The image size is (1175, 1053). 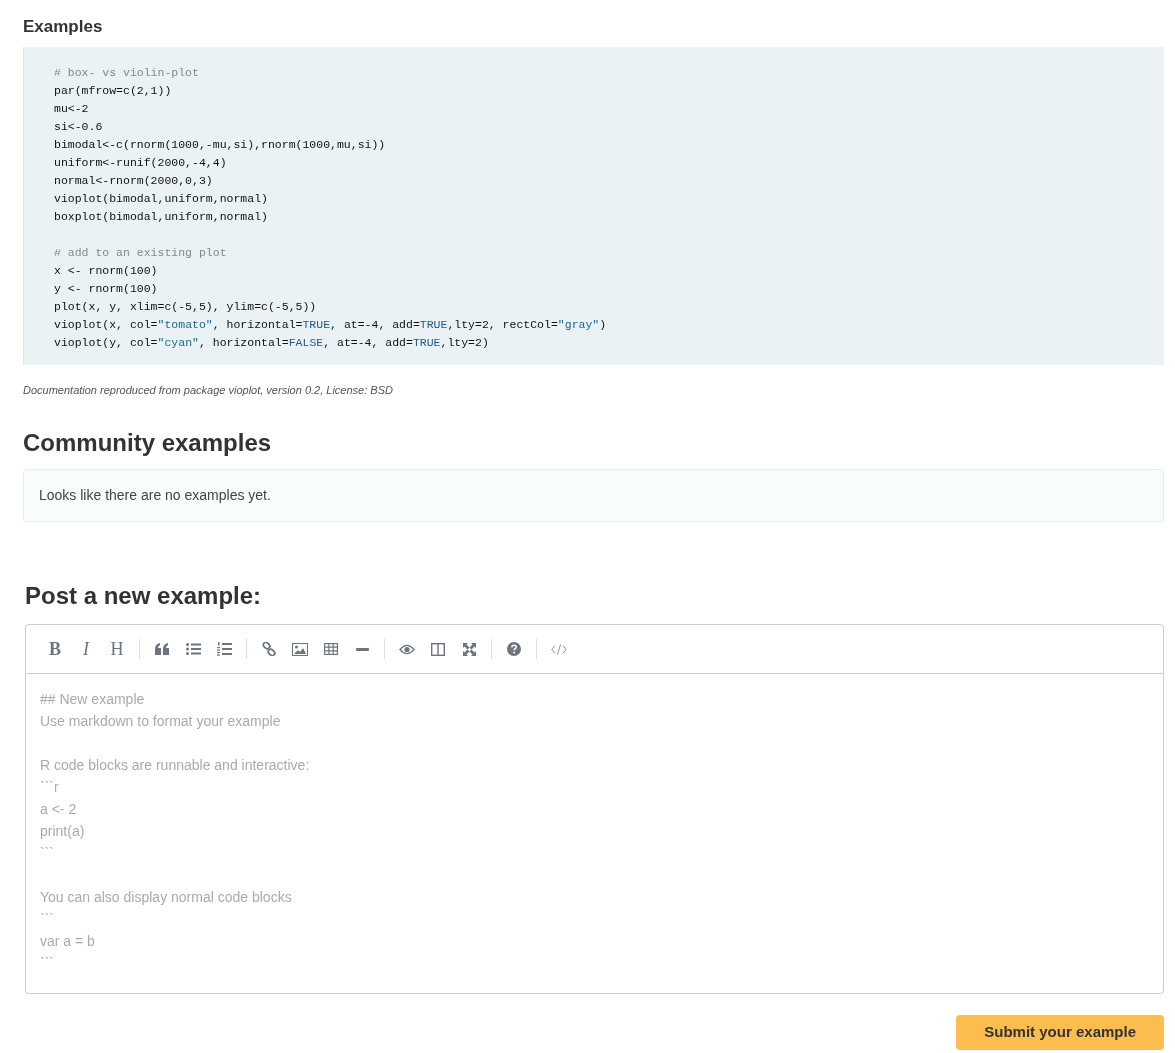 What do you see at coordinates (300, 649) in the screenshot?
I see `image-icon` at bounding box center [300, 649].